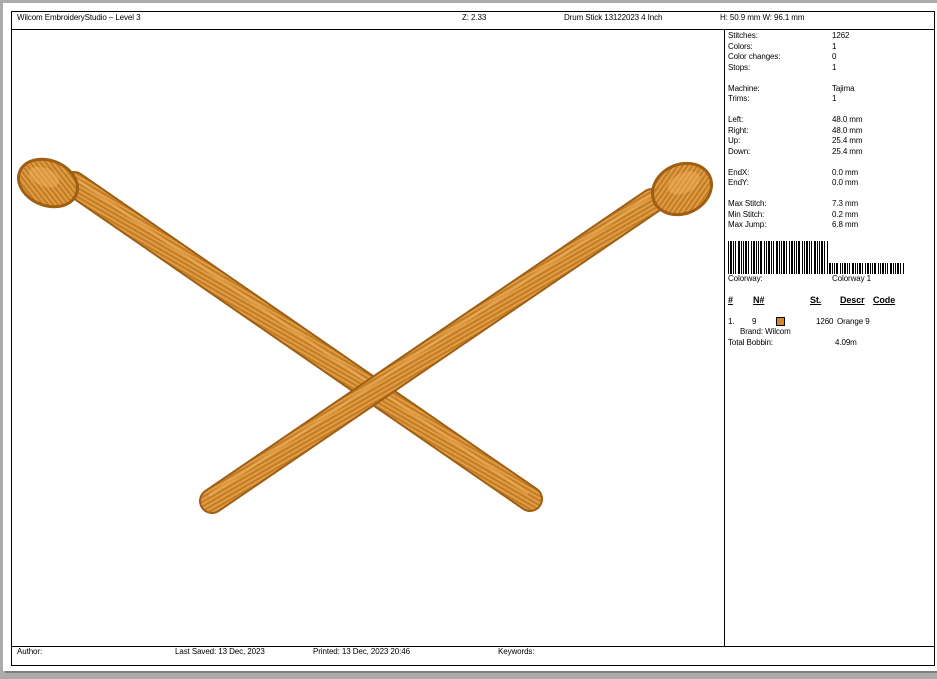 The image size is (937, 679). What do you see at coordinates (845, 224) in the screenshot?
I see `stat-value: 6.8 mm` at bounding box center [845, 224].